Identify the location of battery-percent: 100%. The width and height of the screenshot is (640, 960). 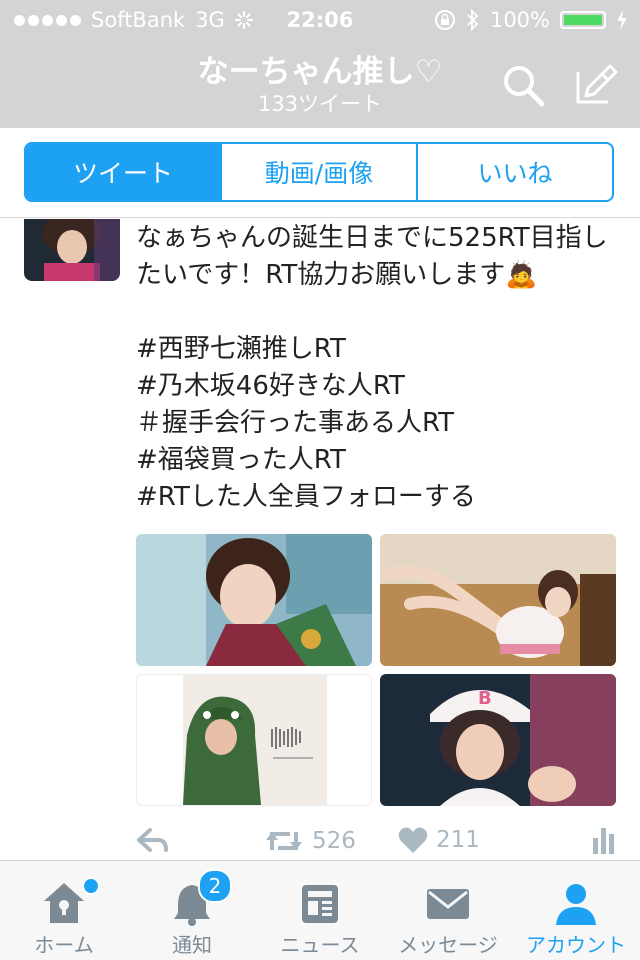
(519, 20).